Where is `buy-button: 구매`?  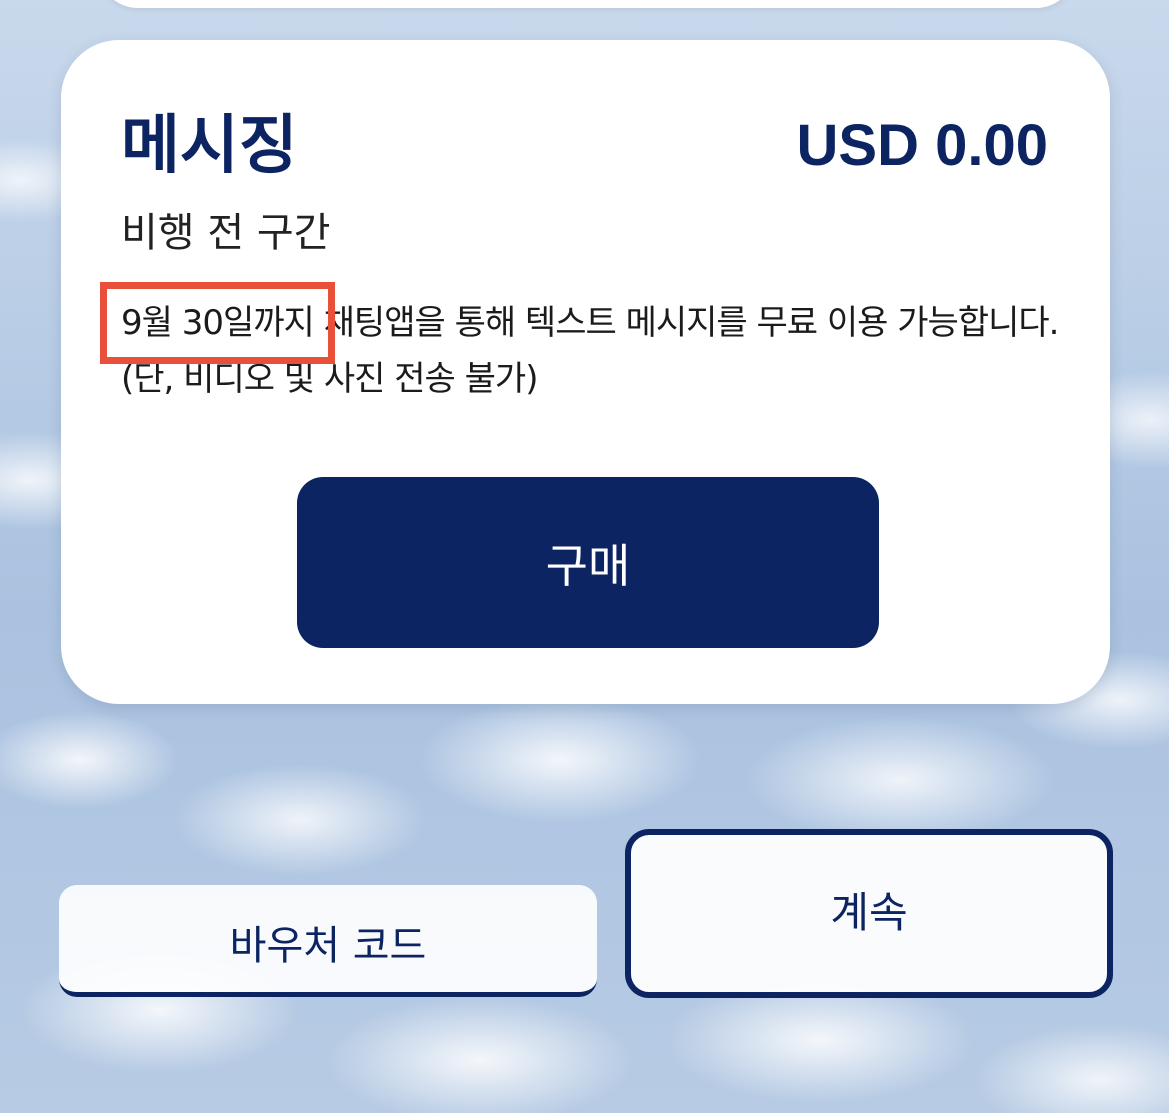 buy-button: 구매 is located at coordinates (588, 562).